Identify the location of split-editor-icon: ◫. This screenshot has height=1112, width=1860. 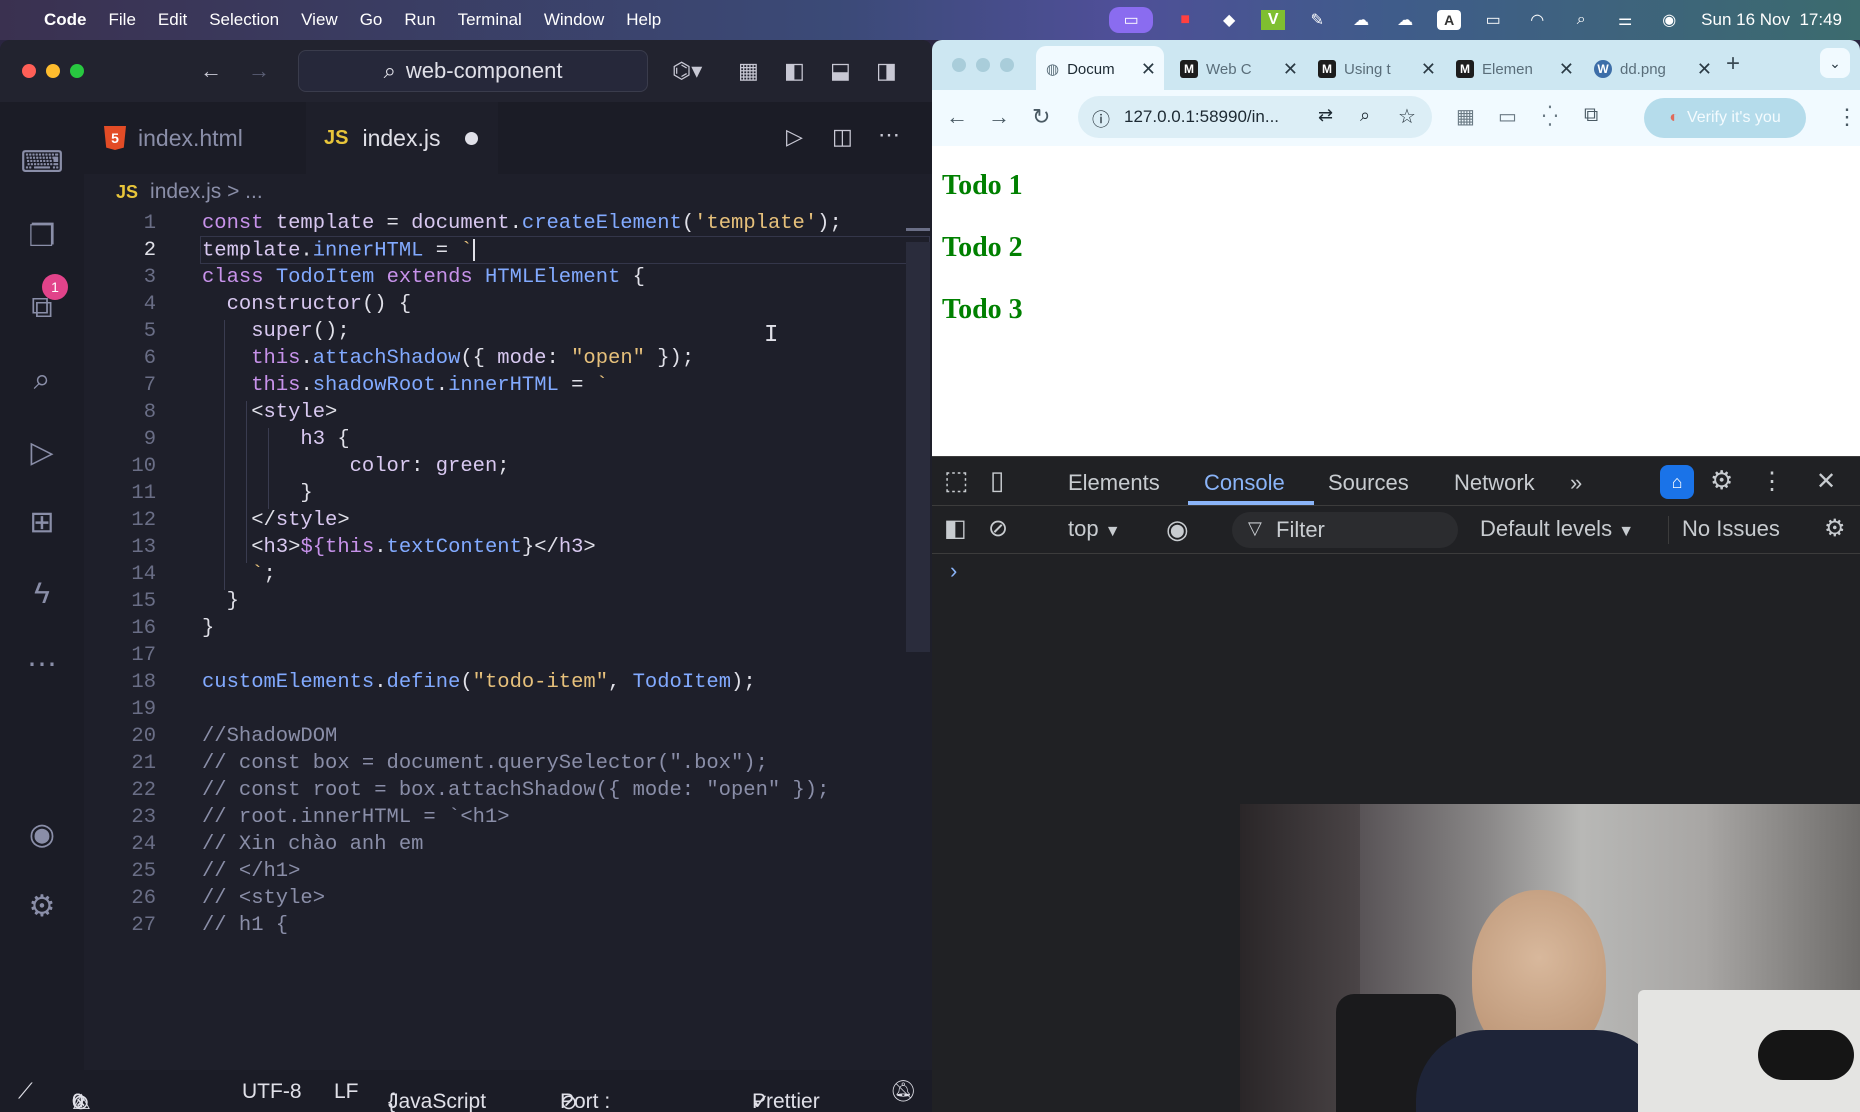
(842, 137).